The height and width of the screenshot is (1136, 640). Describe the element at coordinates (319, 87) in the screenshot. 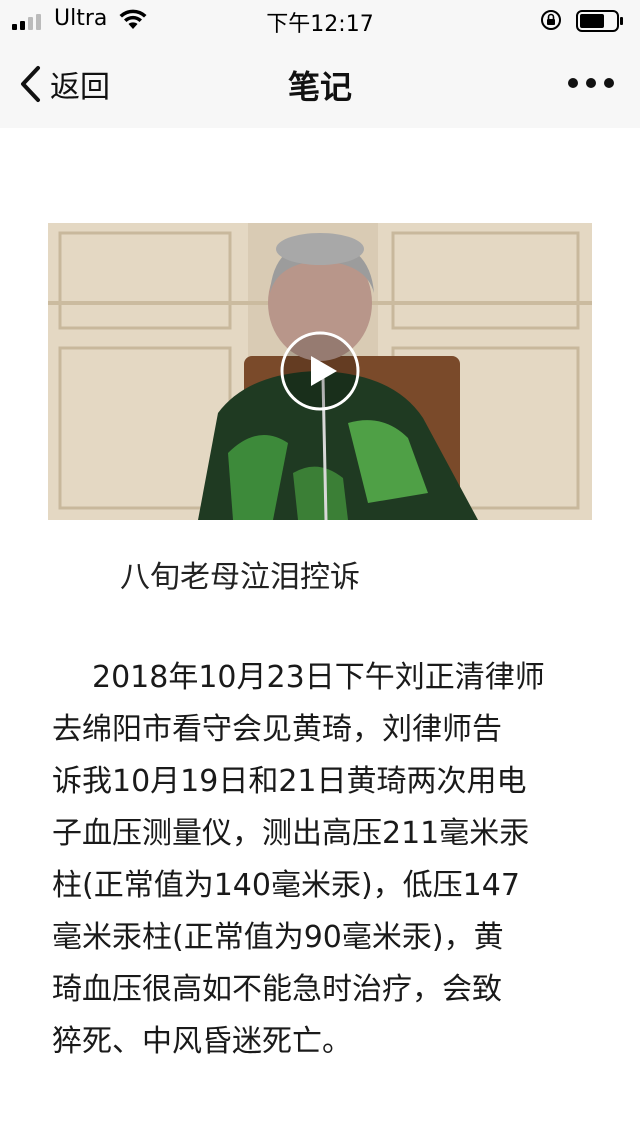

I see `page-title: 笔记` at that location.